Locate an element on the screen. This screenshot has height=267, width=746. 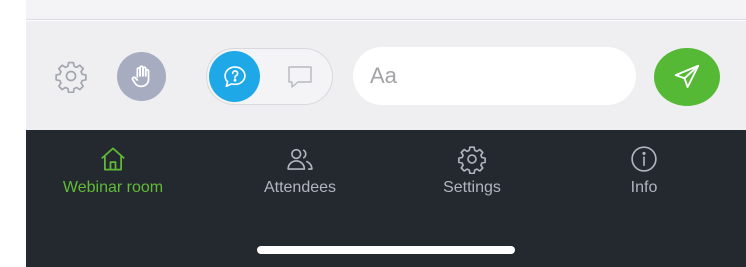
tab-label: Attendees is located at coordinates (300, 187).